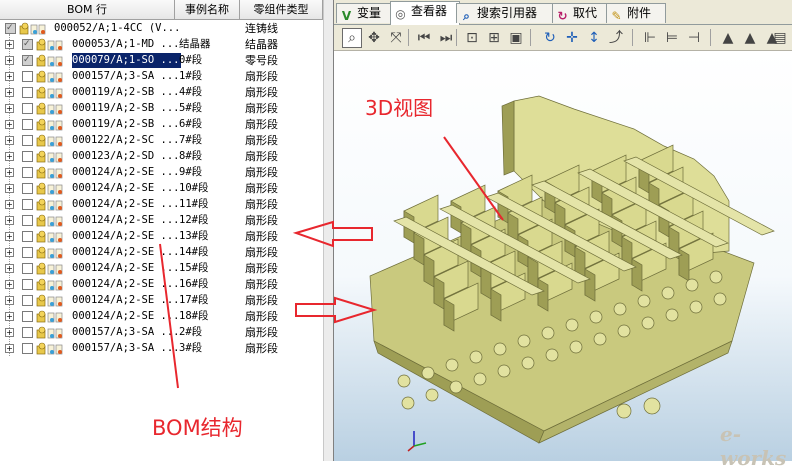 The image size is (792, 470). I want to click on table-row: +000124/A;2-SE ... 16#段 扇形段, so click(161, 284).